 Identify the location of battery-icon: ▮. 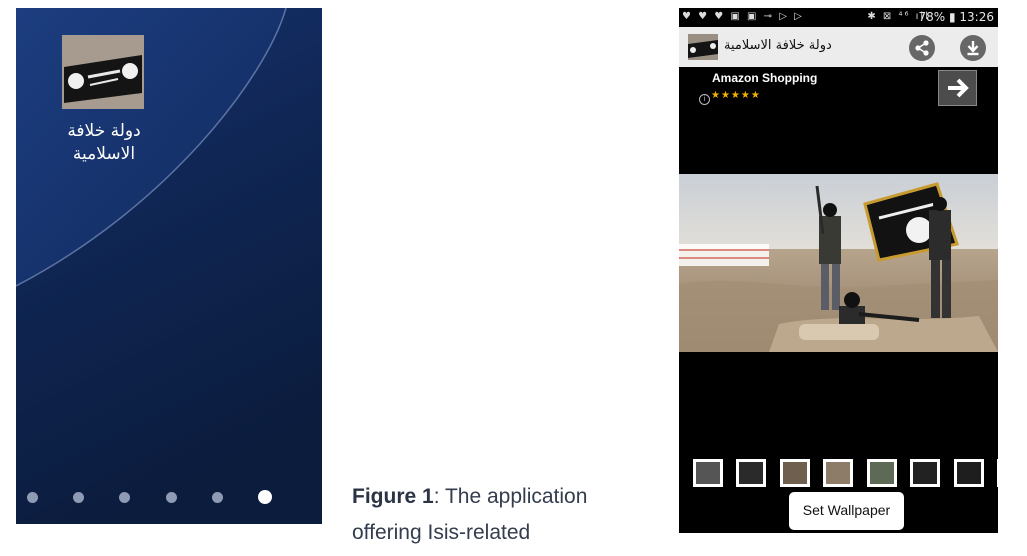
(952, 17).